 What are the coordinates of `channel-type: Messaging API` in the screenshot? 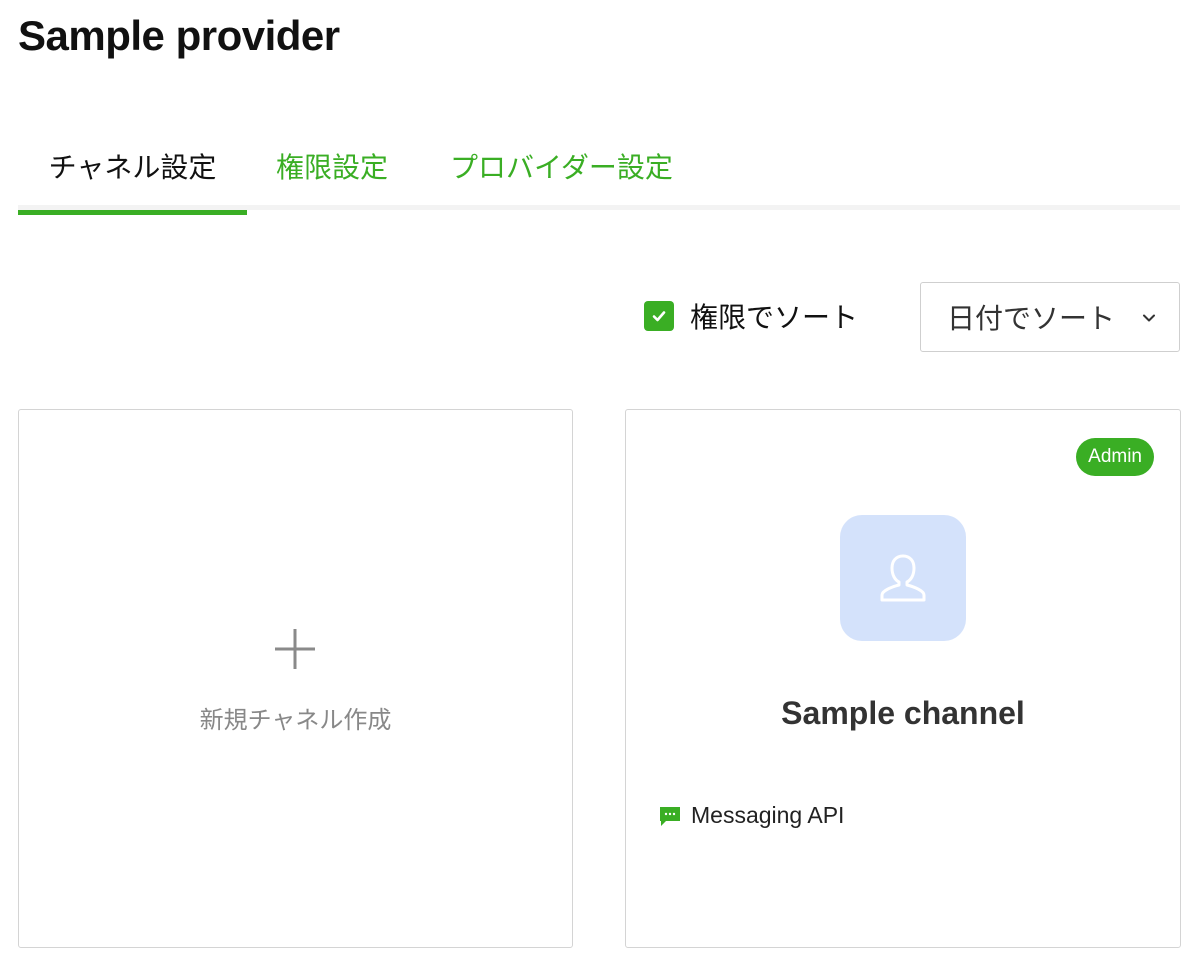 It's located at (751, 815).